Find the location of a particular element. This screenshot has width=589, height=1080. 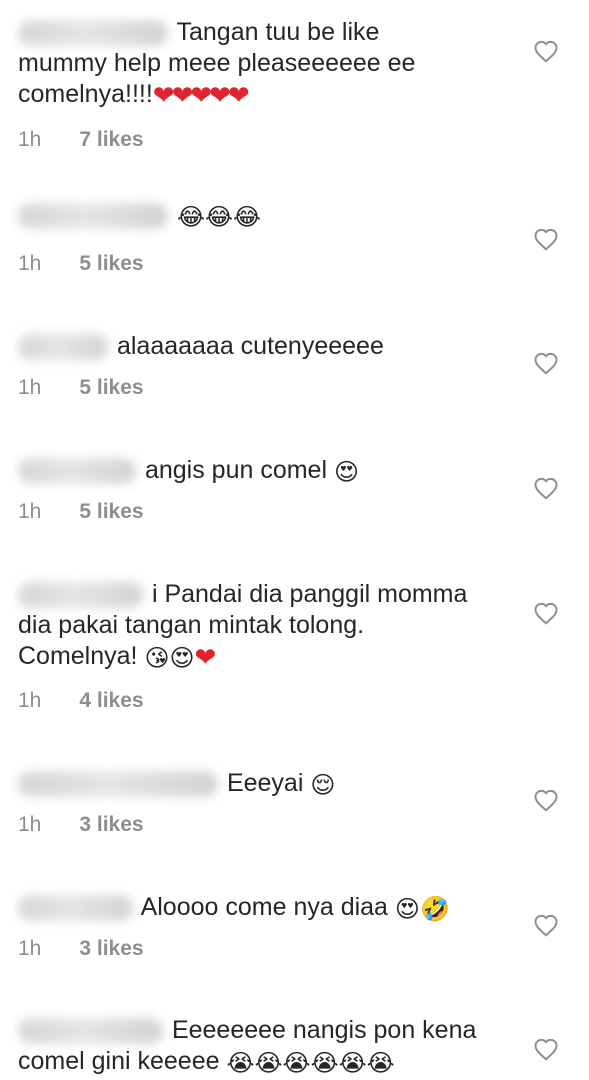

comment-line: Eeeyai is located at coordinates (265, 783).